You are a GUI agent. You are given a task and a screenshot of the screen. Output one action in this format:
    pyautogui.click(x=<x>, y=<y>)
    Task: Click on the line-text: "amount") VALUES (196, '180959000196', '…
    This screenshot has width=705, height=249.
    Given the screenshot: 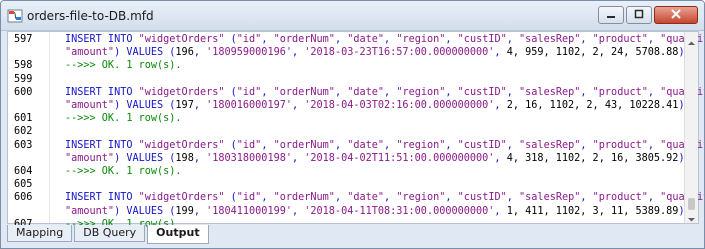 What is the action you would take?
    pyautogui.click(x=375, y=53)
    